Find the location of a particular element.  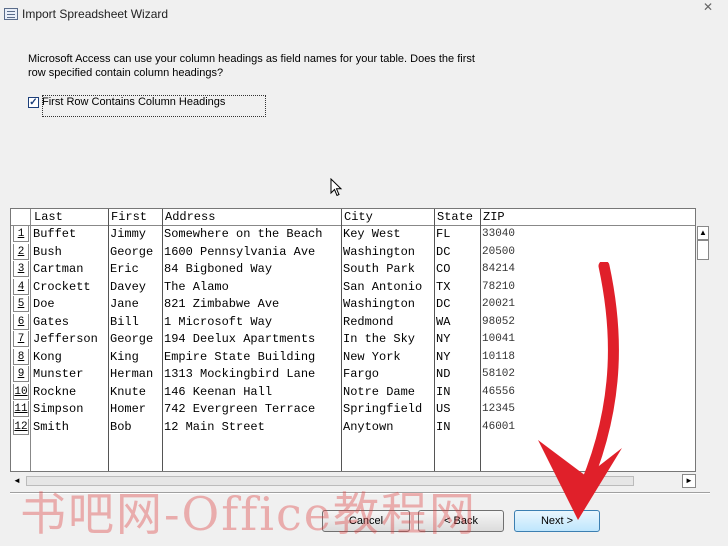

table-cell: New York is located at coordinates (372, 356).